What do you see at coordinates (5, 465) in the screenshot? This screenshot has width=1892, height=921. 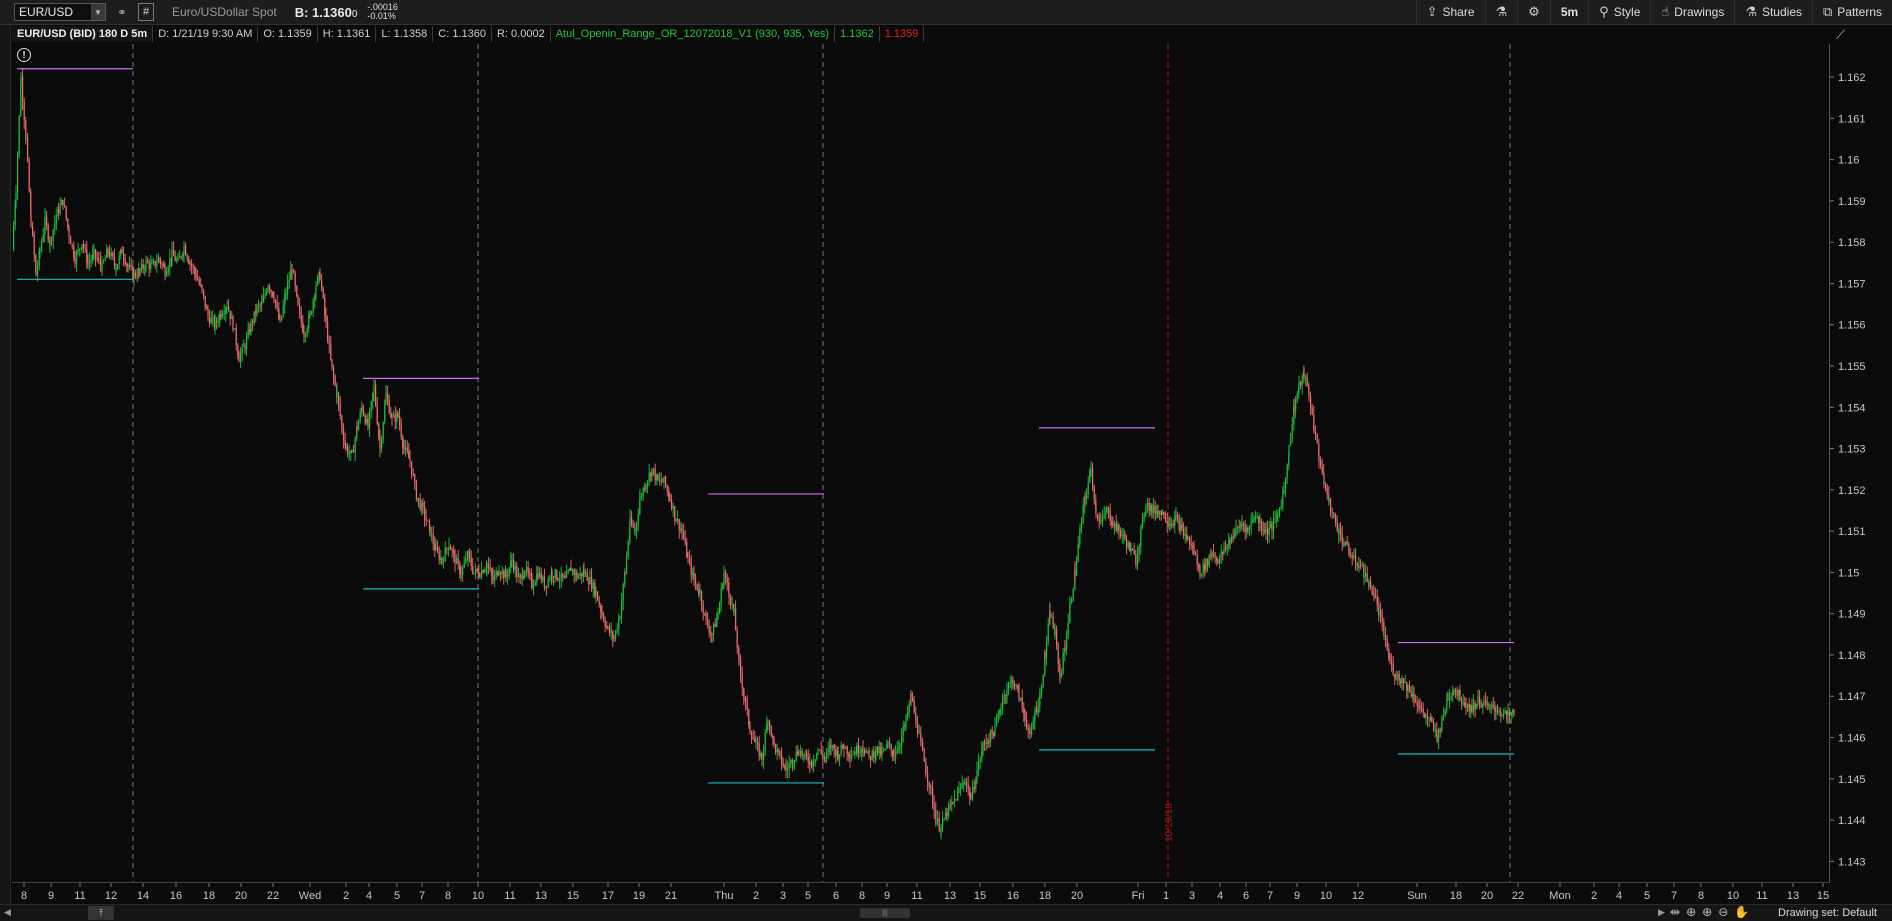 I see `left-panel-strip` at bounding box center [5, 465].